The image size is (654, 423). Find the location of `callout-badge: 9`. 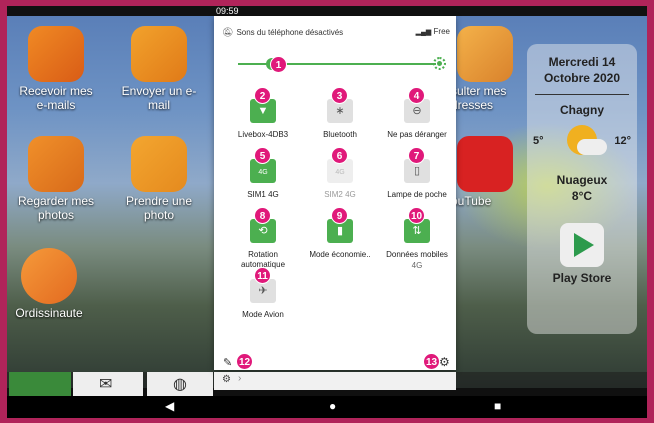

callout-badge: 9 is located at coordinates (339, 215).